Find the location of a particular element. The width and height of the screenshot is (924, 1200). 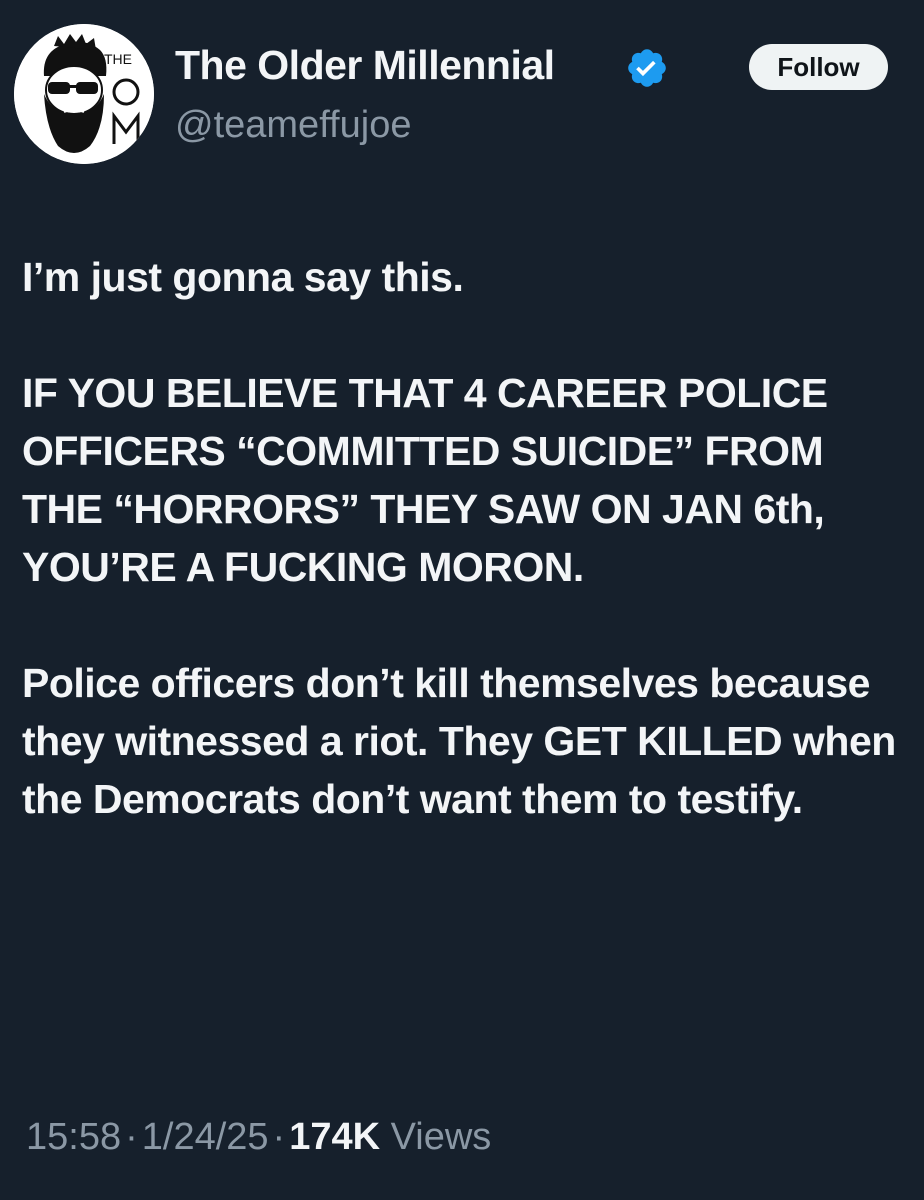

verified-badge-icon is located at coordinates (647, 68).